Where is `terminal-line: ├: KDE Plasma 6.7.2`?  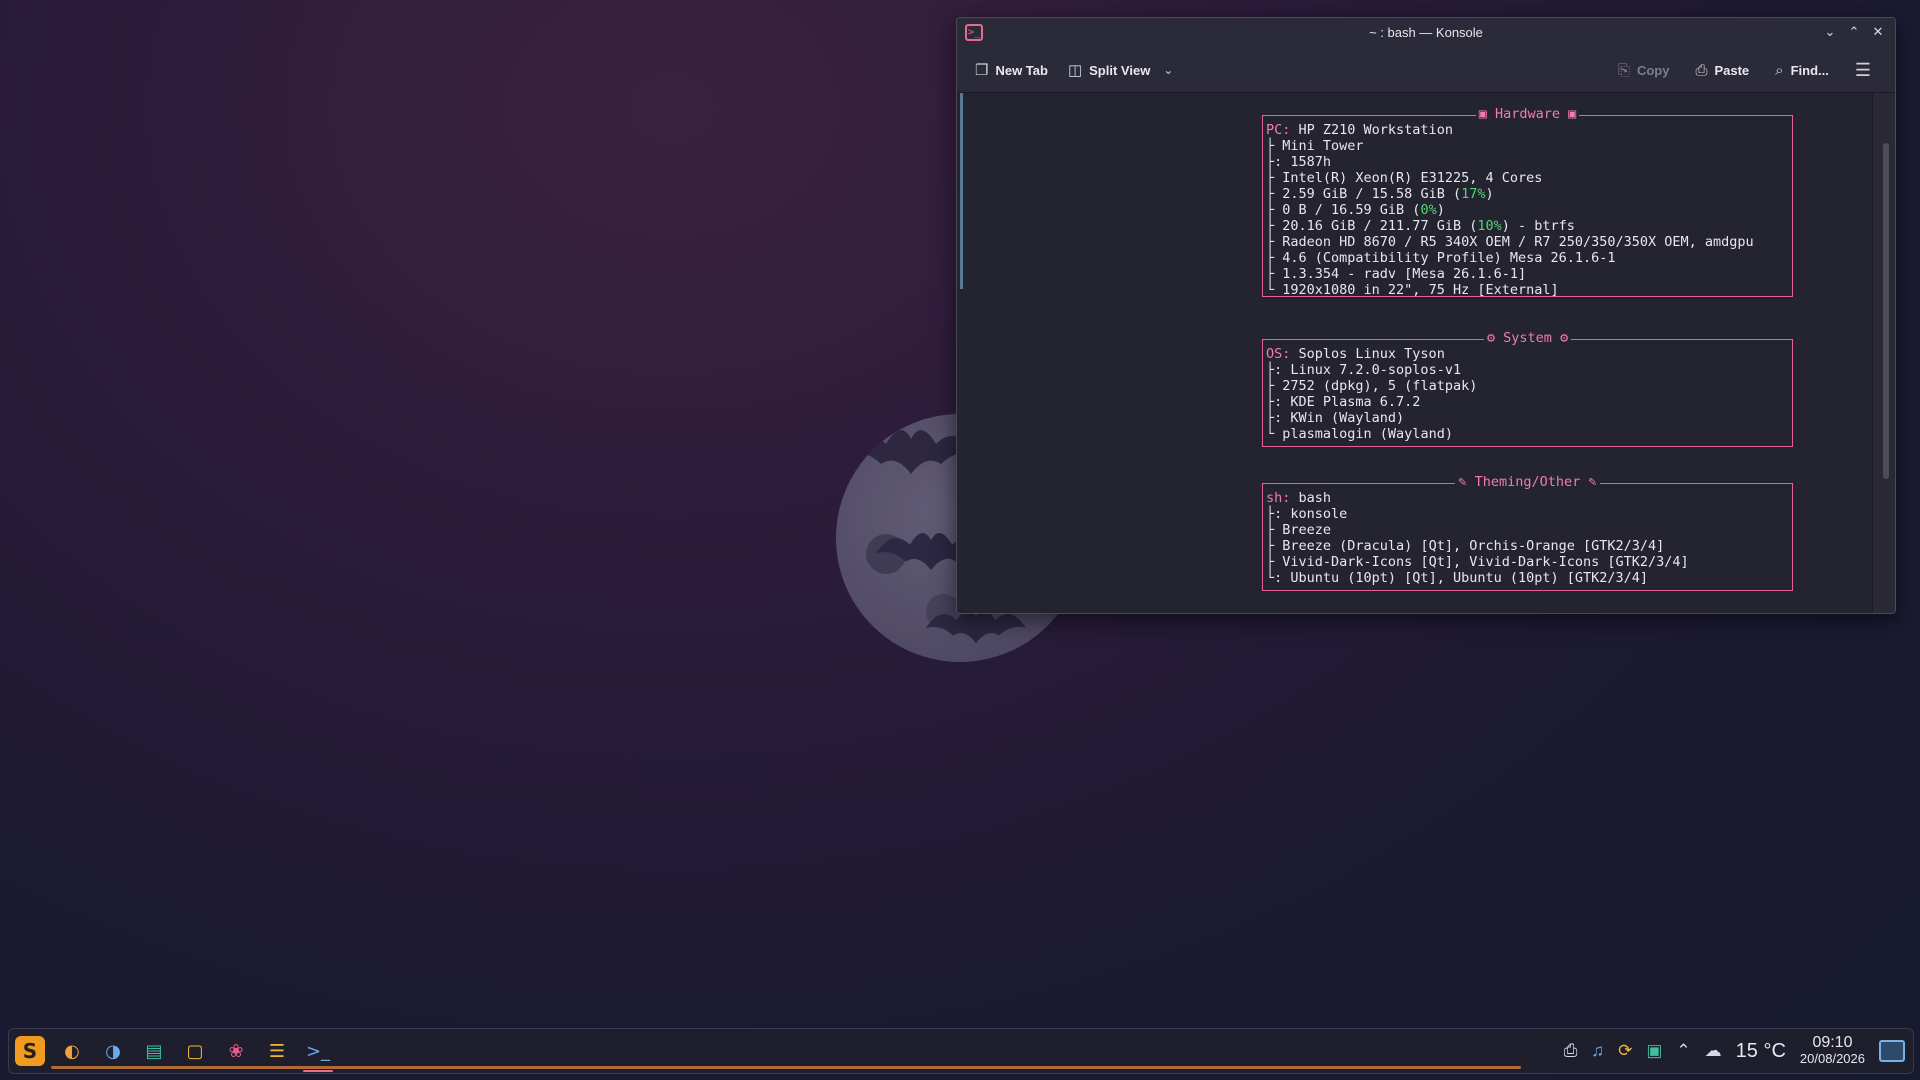
terminal-line: ├: KDE Plasma 6.7.2 is located at coordinates (1343, 402).